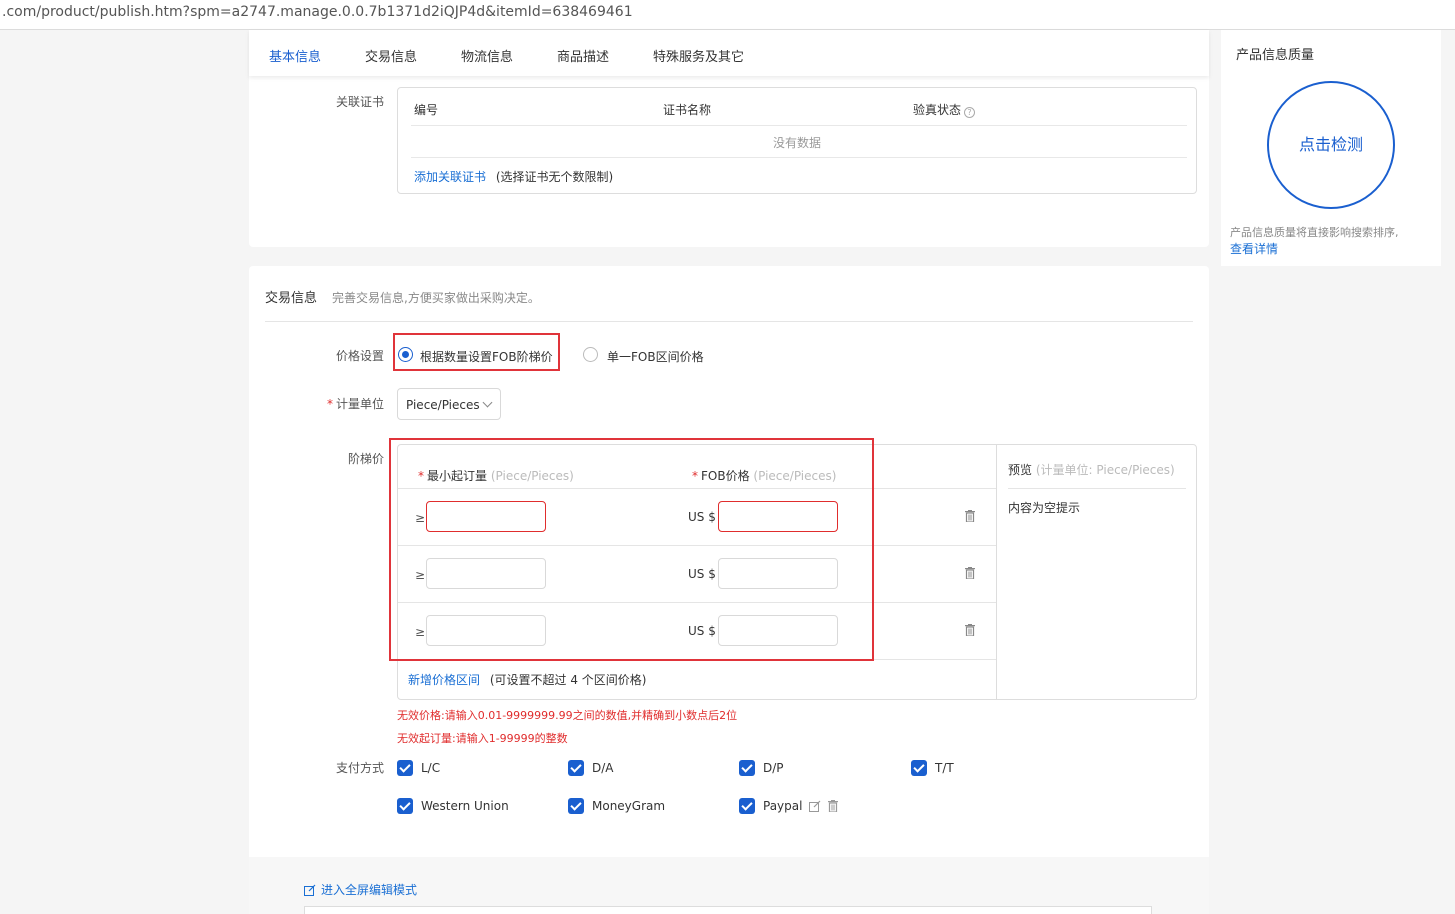  Describe the element at coordinates (465, 806) in the screenshot. I see `payment-western-union-label: Western Union` at that location.